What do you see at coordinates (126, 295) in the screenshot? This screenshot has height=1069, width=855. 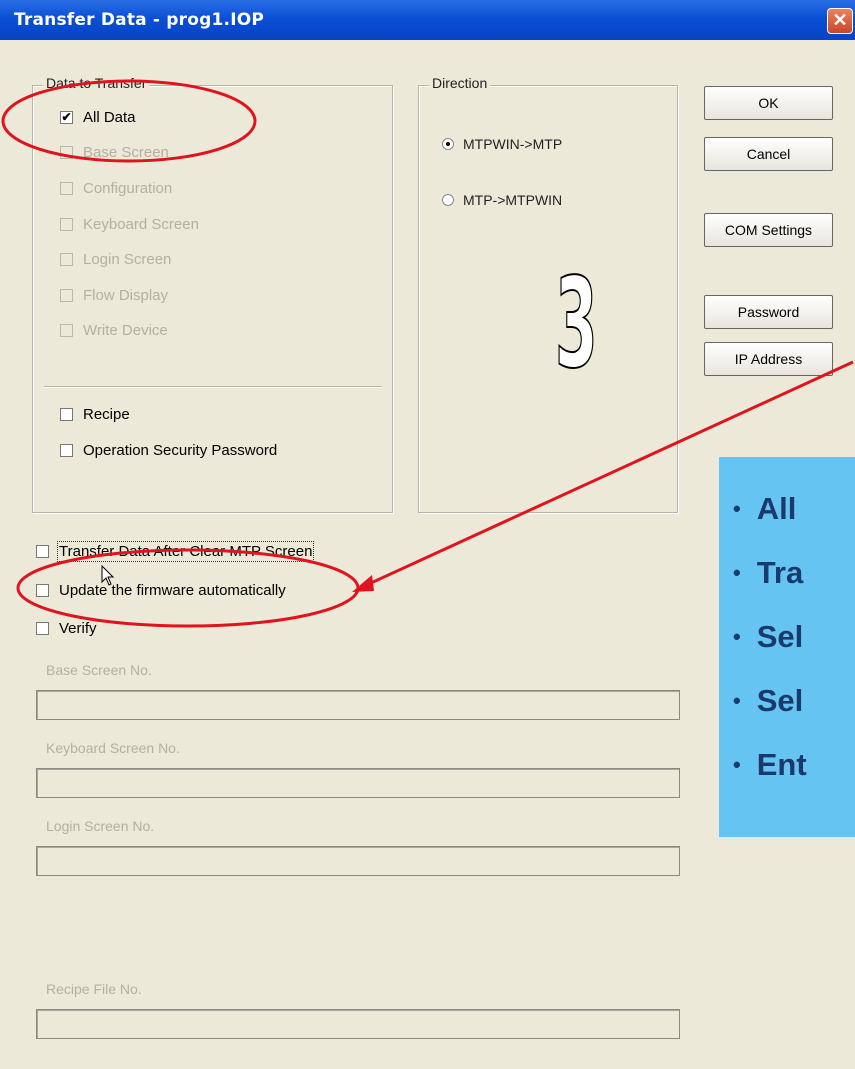 I see `checkbox-label: Flow Display` at bounding box center [126, 295].